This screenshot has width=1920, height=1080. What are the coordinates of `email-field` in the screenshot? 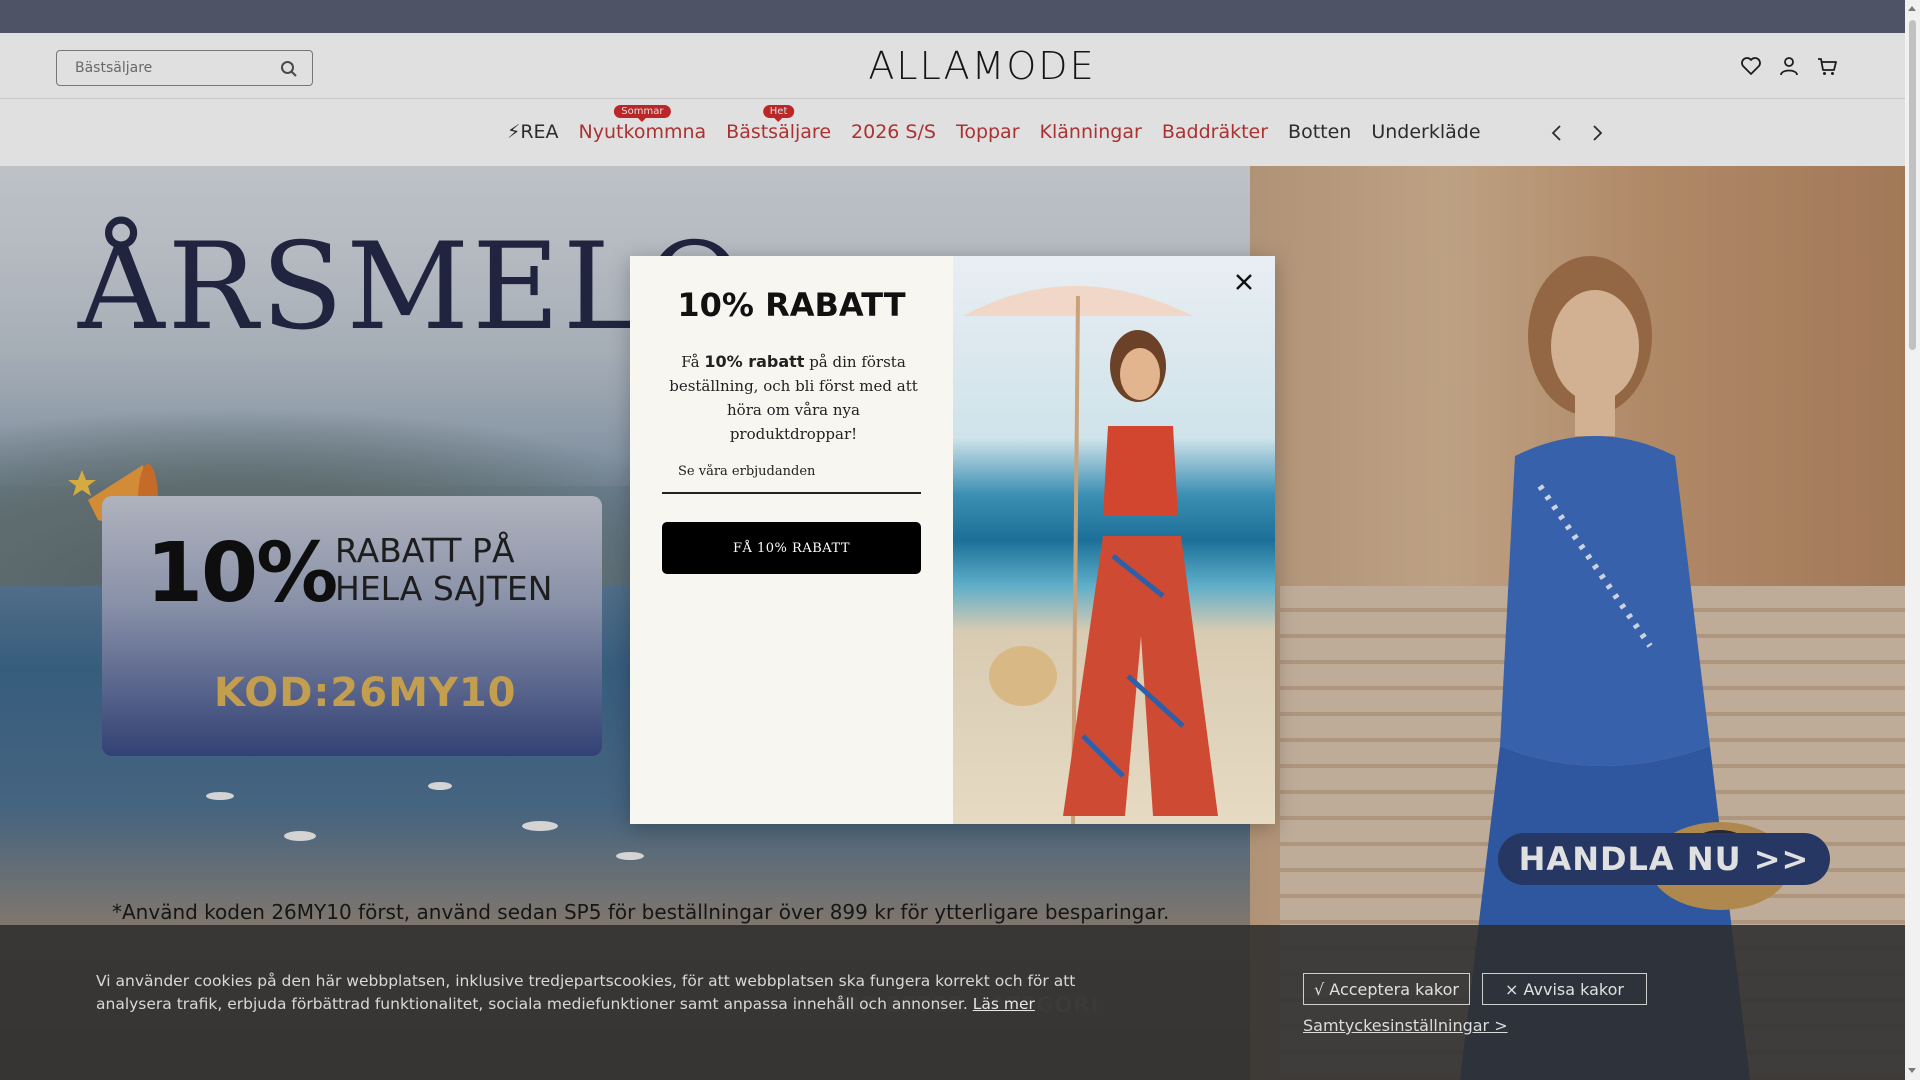 It's located at (791, 472).